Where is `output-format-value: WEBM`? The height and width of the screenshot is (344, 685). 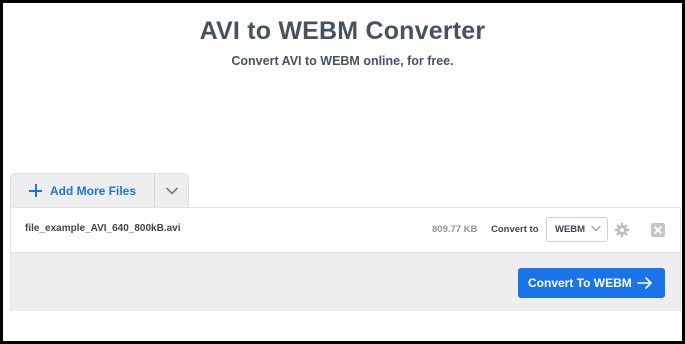 output-format-value: WEBM is located at coordinates (570, 229).